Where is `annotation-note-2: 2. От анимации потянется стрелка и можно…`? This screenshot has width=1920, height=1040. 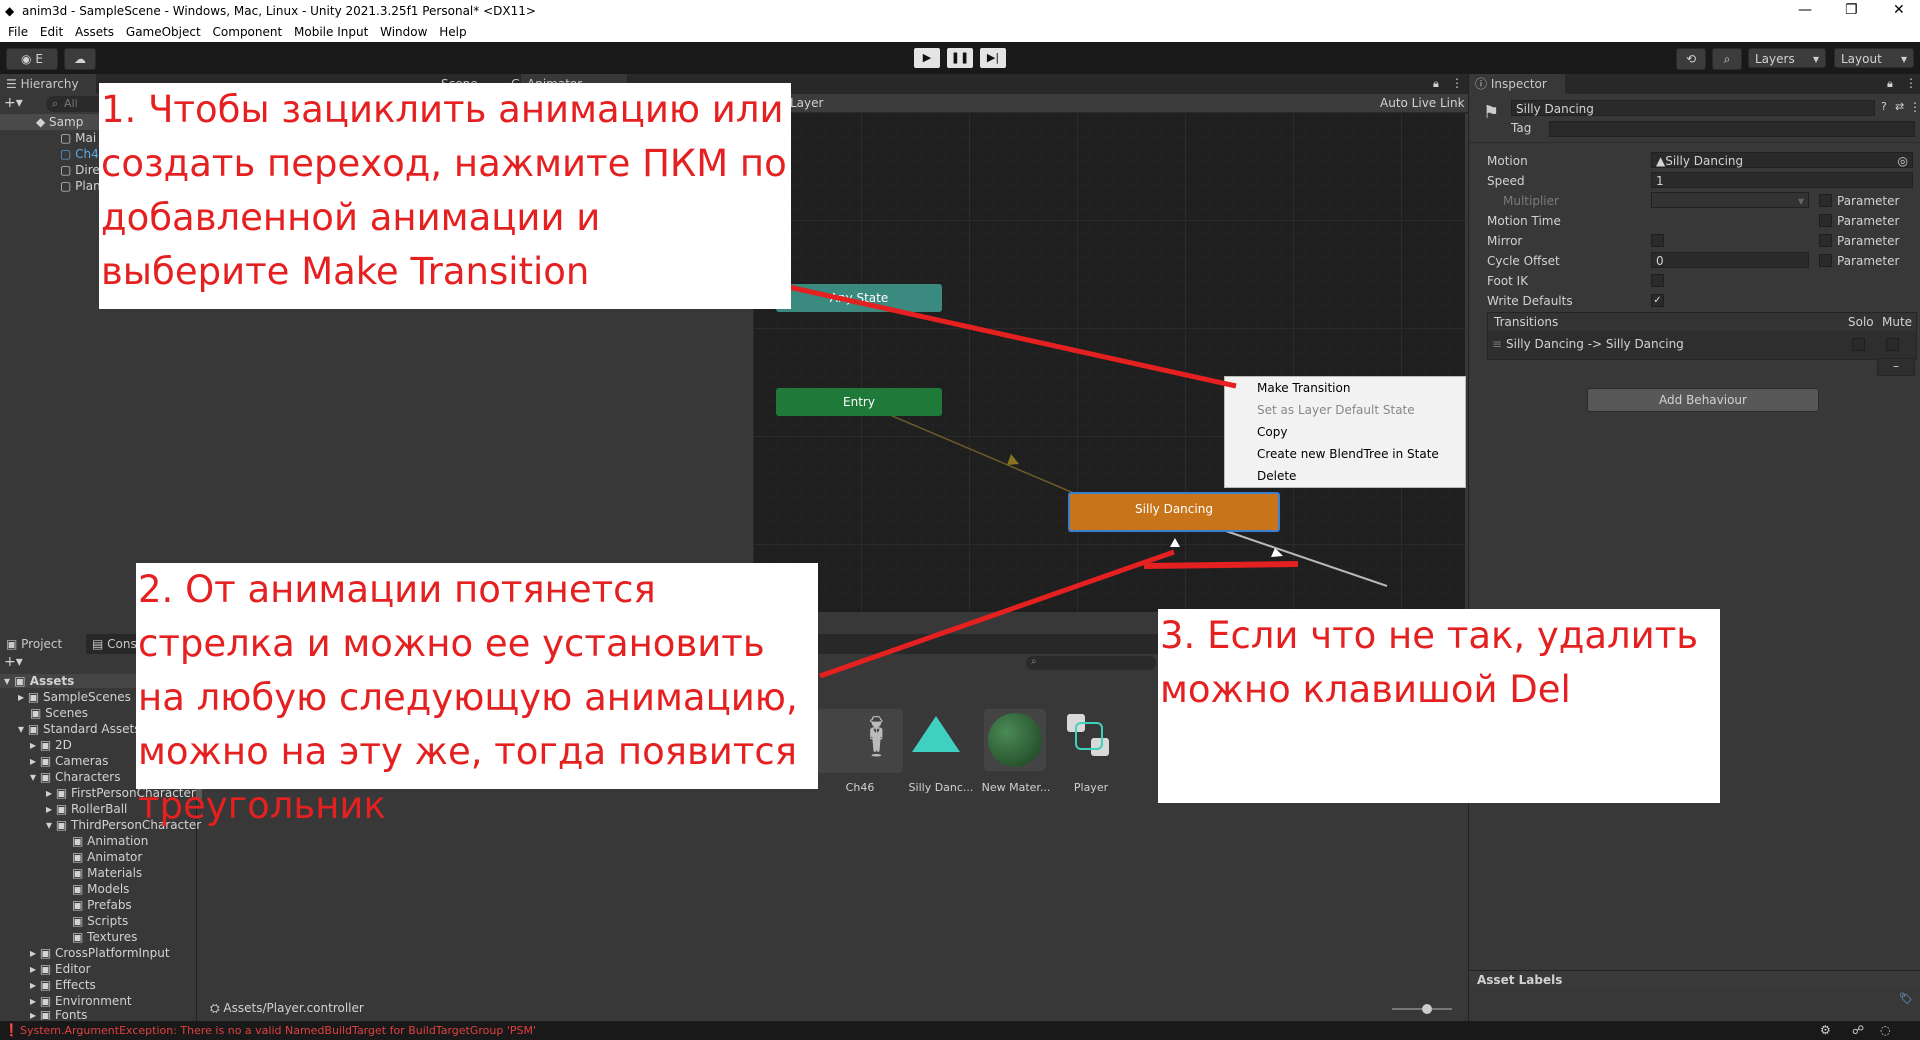 annotation-note-2: 2. От анимации потянется стрелка и можно… is located at coordinates (477, 695).